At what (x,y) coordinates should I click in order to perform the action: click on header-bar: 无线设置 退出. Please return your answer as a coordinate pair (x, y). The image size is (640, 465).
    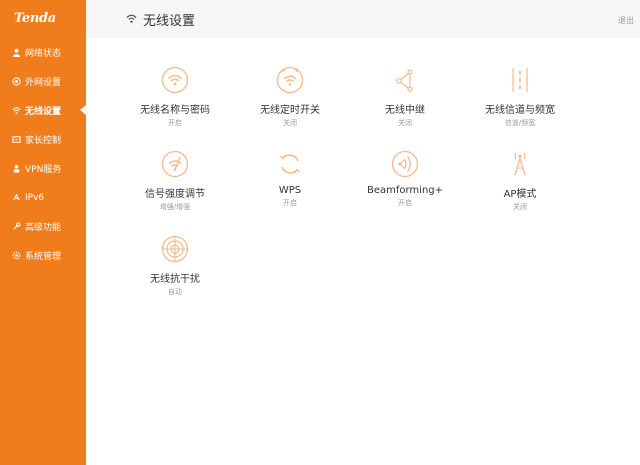
    Looking at the image, I should click on (363, 19).